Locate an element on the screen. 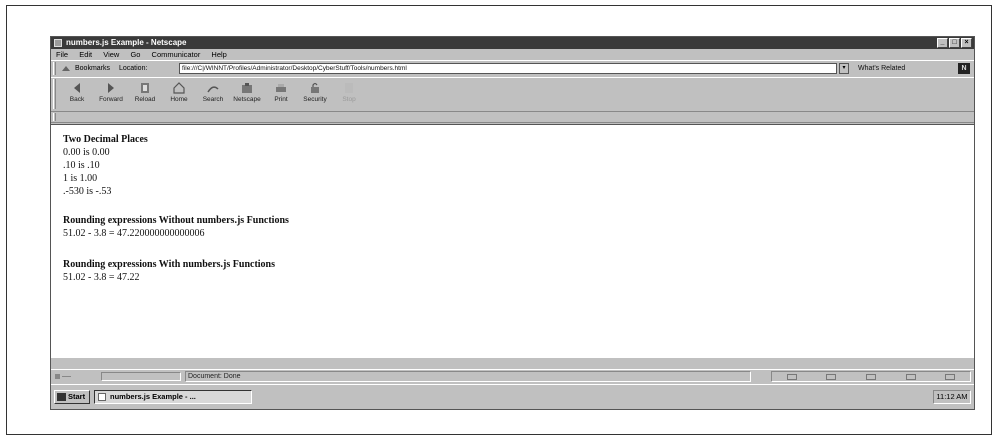  netscape-icon is located at coordinates (247, 88).